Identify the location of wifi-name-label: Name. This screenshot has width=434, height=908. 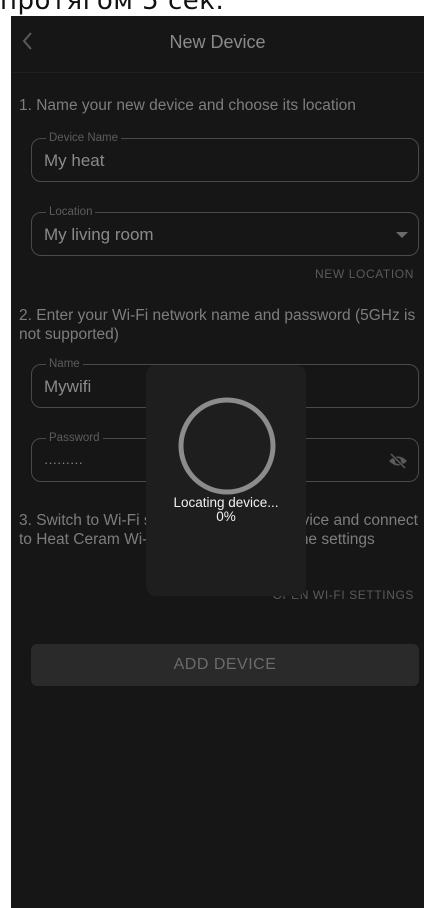
(64, 364).